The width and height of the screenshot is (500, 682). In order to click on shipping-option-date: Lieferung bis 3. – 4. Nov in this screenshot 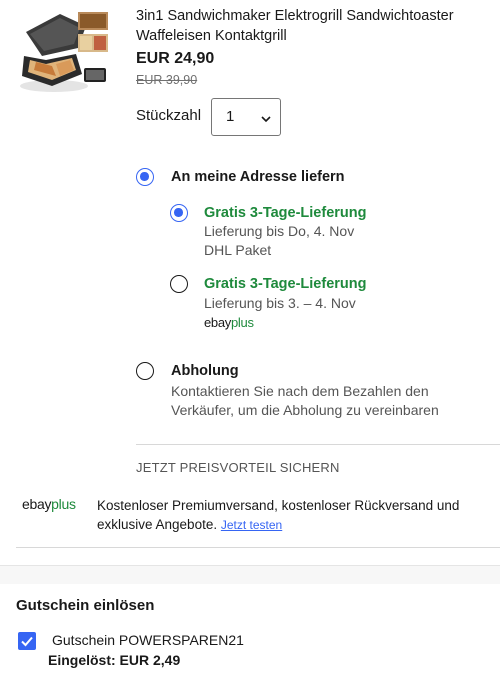, I will do `click(280, 303)`.